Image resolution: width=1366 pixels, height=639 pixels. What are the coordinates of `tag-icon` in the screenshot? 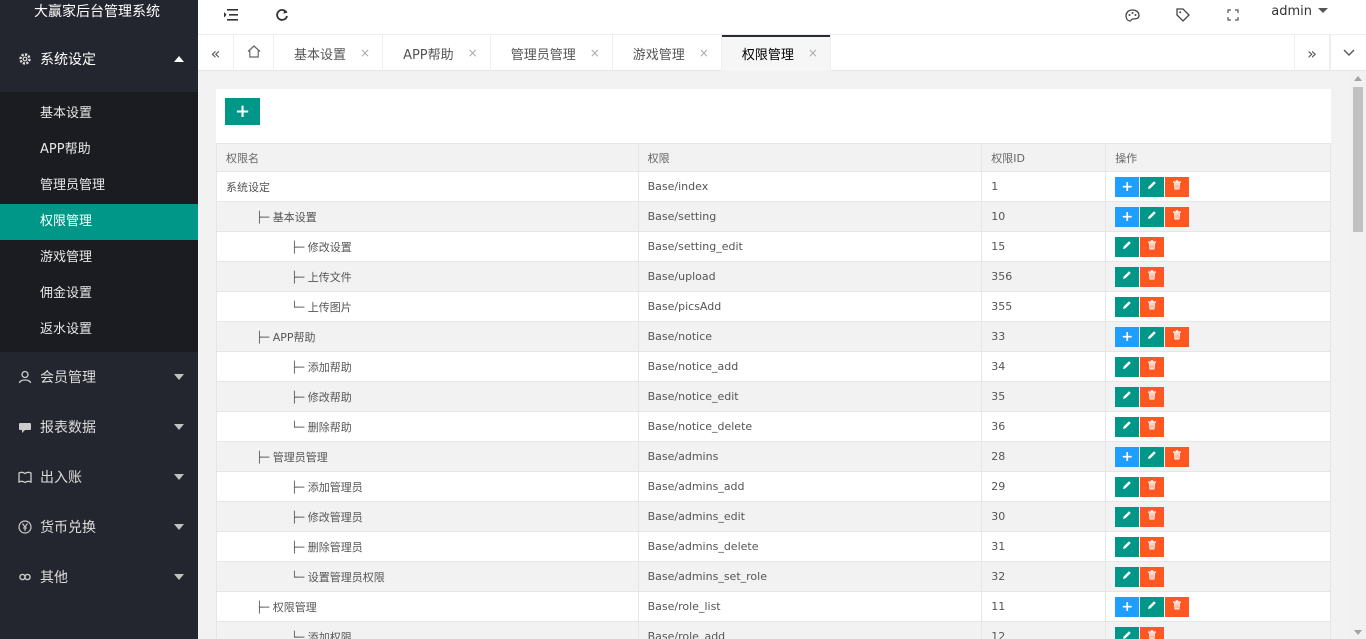 It's located at (1183, 15).